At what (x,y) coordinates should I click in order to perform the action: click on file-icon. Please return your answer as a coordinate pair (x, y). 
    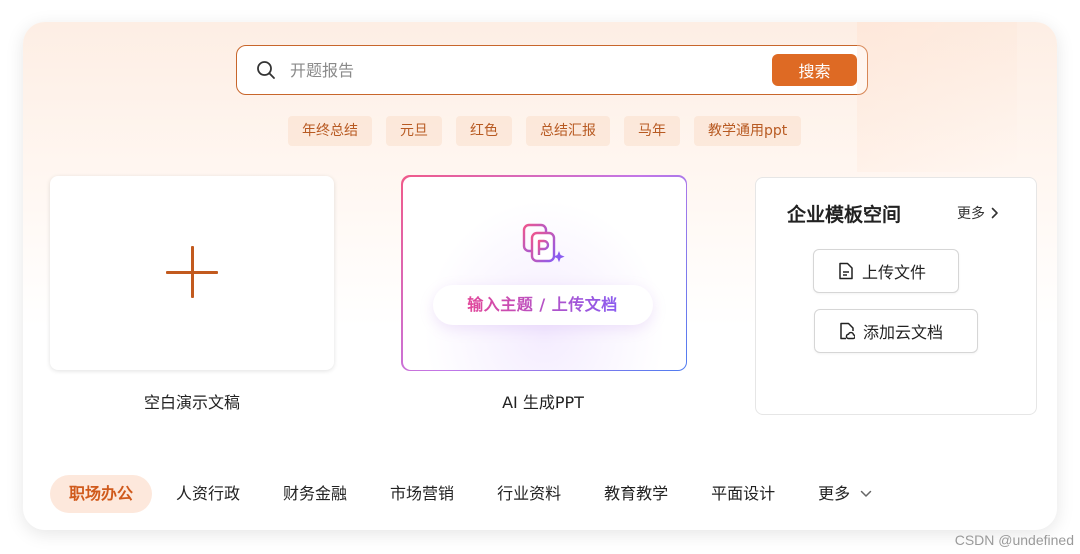
    Looking at the image, I should click on (846, 271).